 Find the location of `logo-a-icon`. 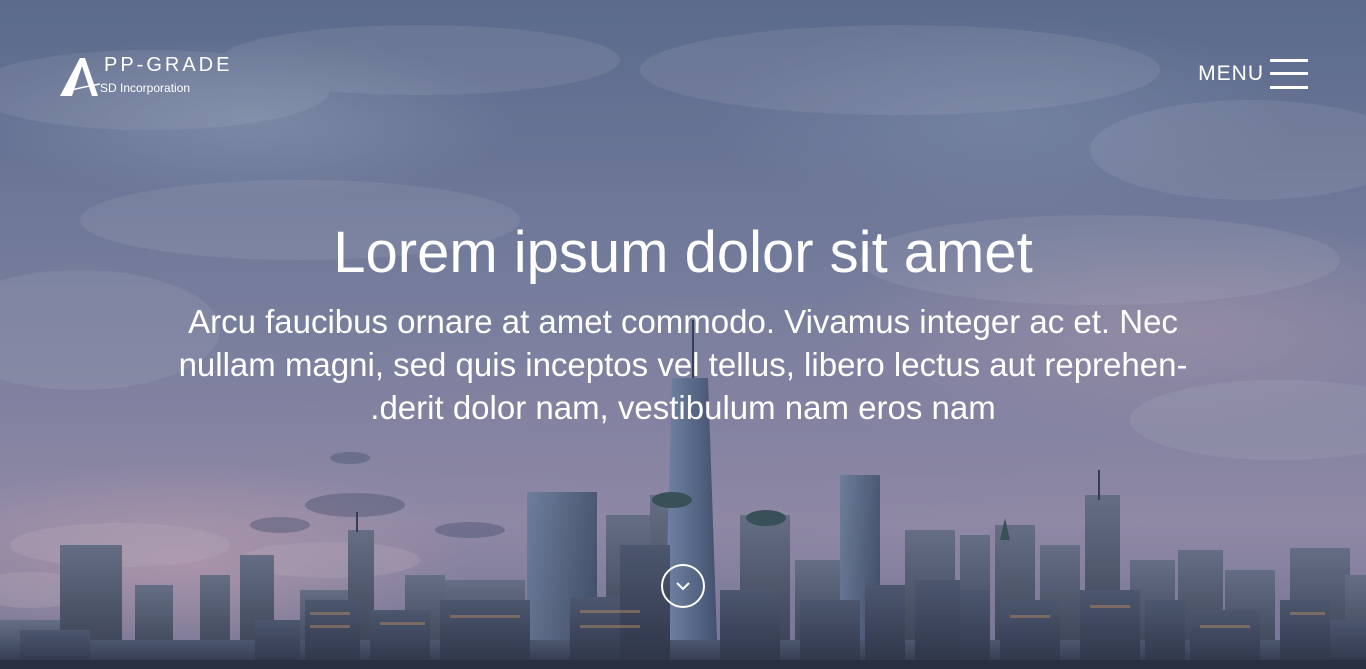

logo-a-icon is located at coordinates (80, 77).